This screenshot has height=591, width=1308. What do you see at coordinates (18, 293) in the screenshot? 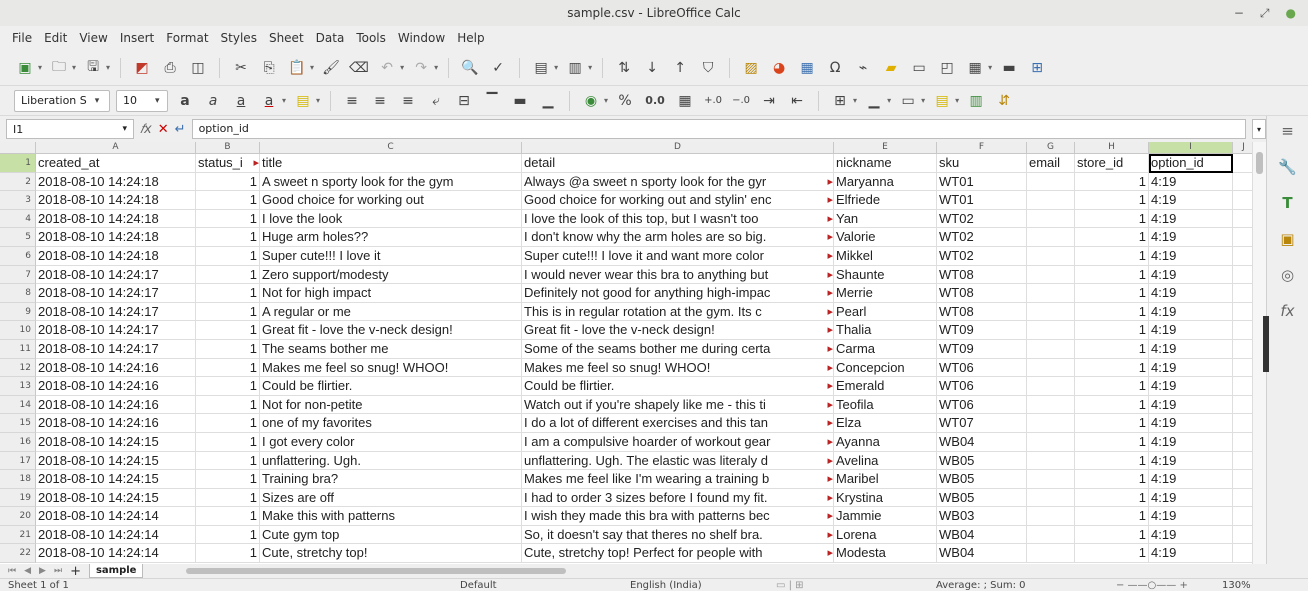
I see `row-header: 8` at bounding box center [18, 293].